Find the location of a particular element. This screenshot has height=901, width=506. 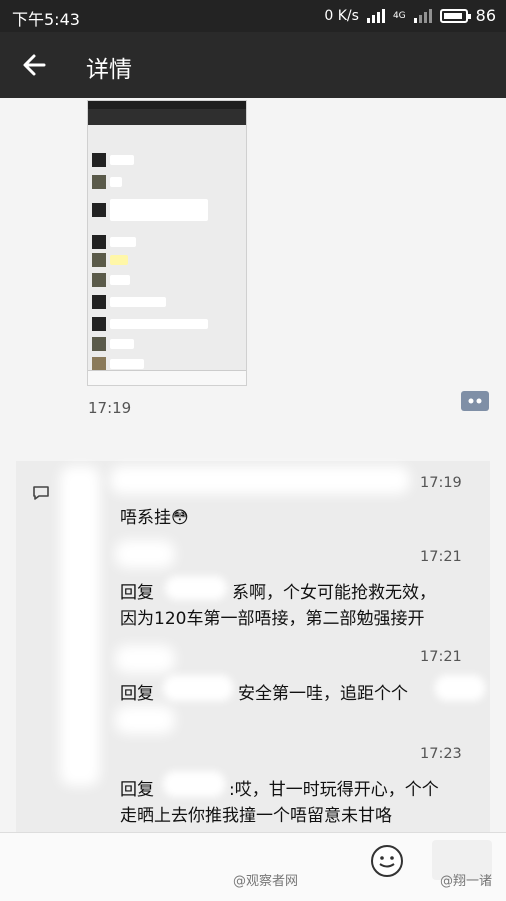

network-type-label: 4G is located at coordinates (399, 15).